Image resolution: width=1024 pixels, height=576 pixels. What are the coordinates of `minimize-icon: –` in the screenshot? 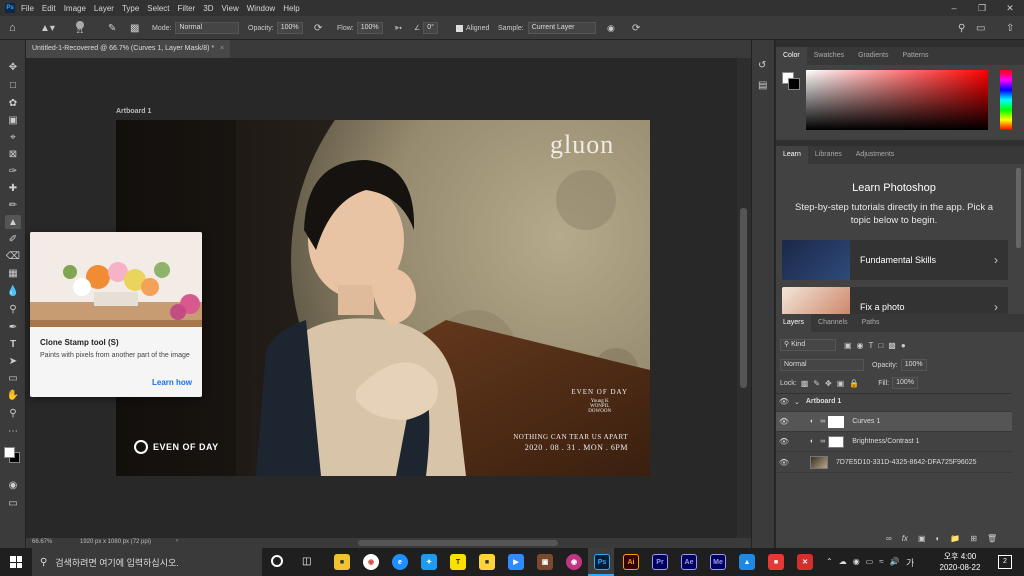 It's located at (954, 8).